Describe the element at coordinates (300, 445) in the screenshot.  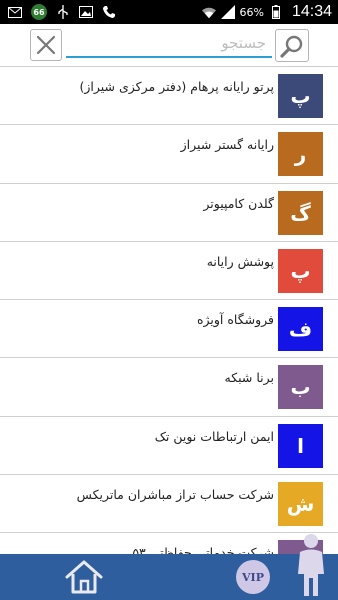
I see `letter-tile: ا` at that location.